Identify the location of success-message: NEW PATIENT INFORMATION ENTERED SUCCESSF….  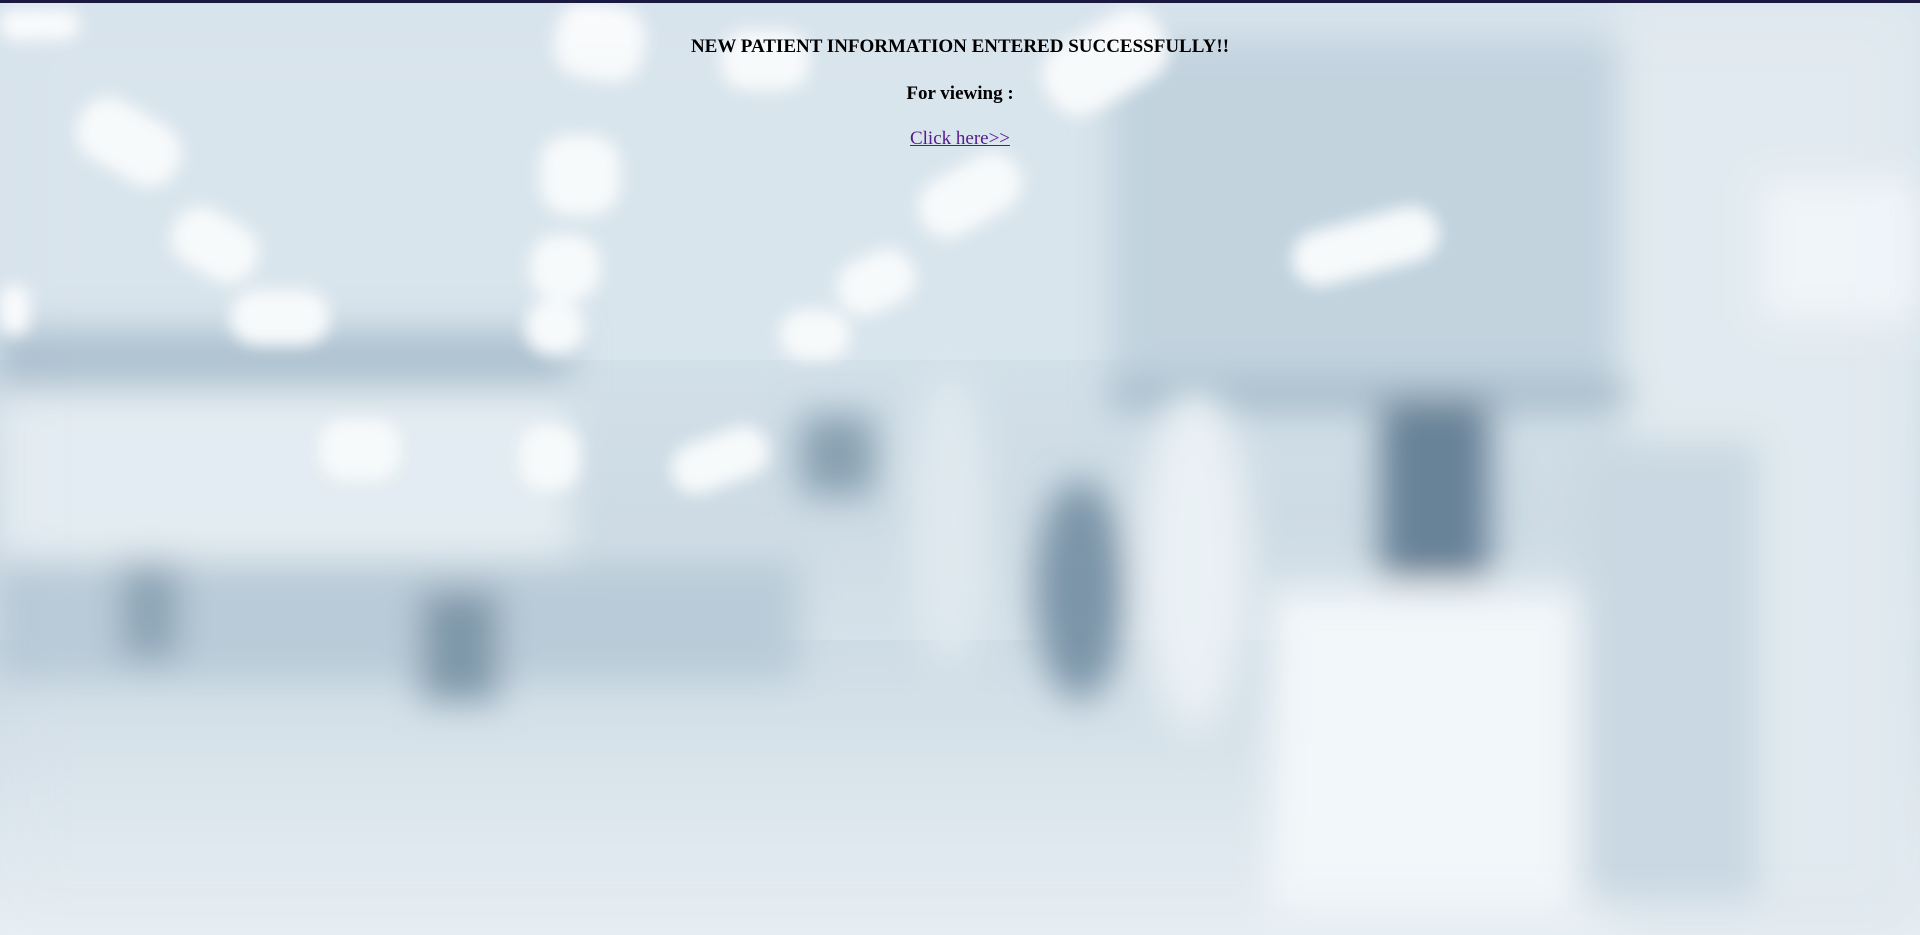
(960, 46).